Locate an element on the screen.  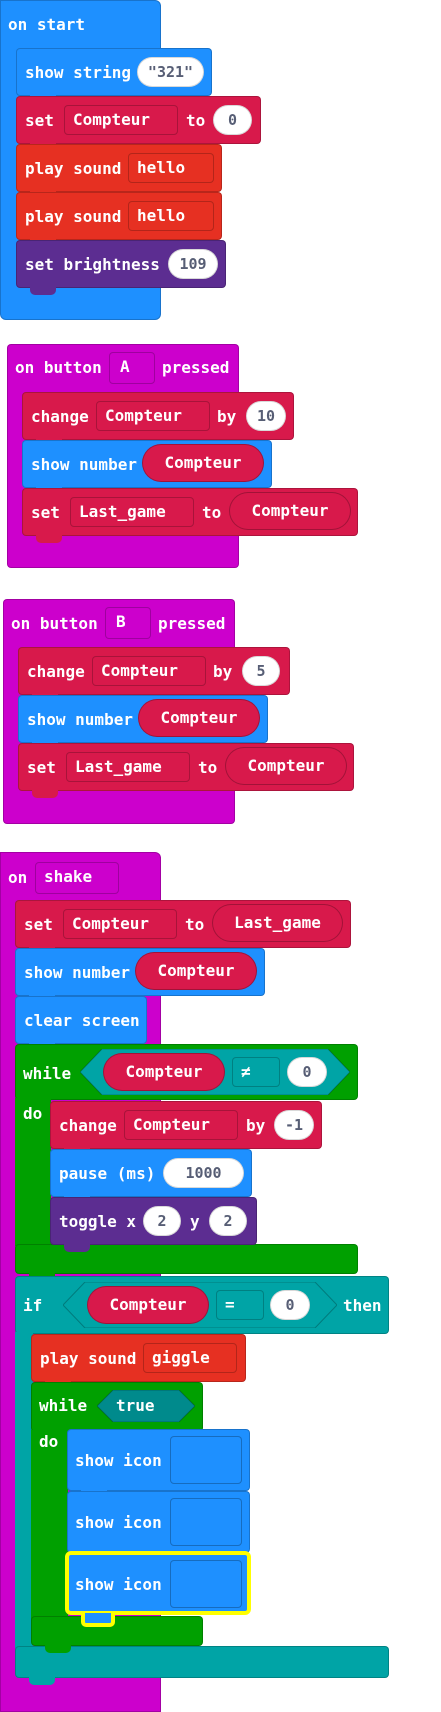
show-string-label: show string is located at coordinates (78, 72).